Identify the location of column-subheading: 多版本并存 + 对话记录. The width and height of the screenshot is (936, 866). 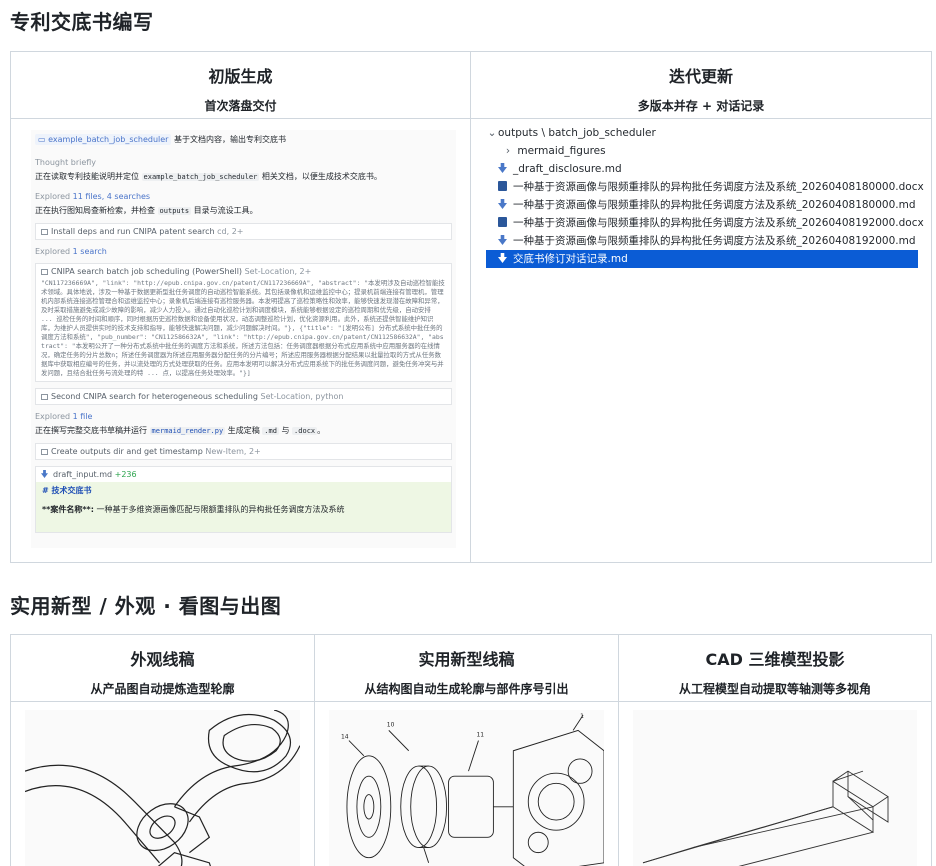
(701, 106).